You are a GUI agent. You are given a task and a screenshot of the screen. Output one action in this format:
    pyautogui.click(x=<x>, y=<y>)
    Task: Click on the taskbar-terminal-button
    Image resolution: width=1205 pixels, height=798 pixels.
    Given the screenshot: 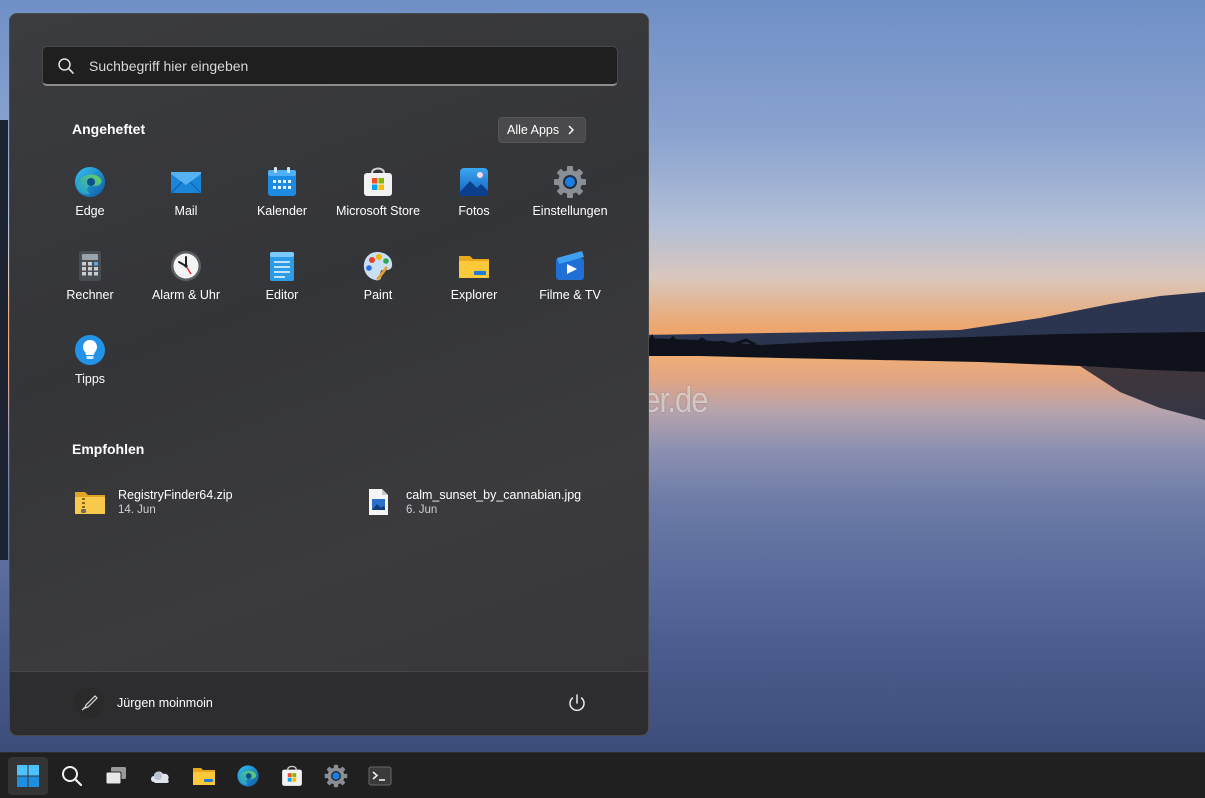 What is the action you would take?
    pyautogui.click(x=380, y=776)
    